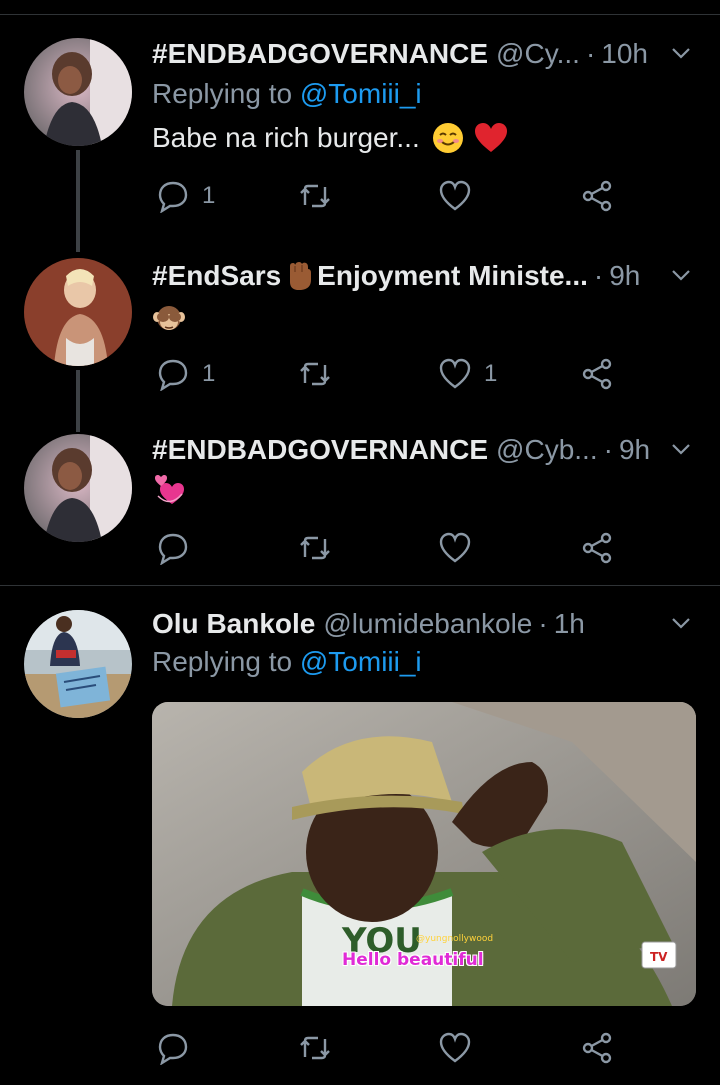 This screenshot has height=1085, width=720. I want to click on red-heart-emoji-icon, so click(490, 137).